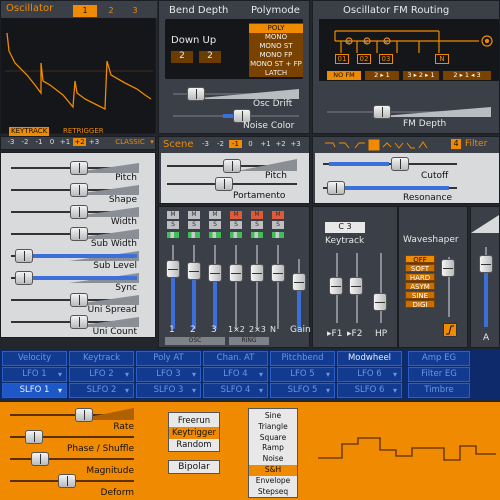  I want to click on scene-octave-button: +3, so click(295, 144).